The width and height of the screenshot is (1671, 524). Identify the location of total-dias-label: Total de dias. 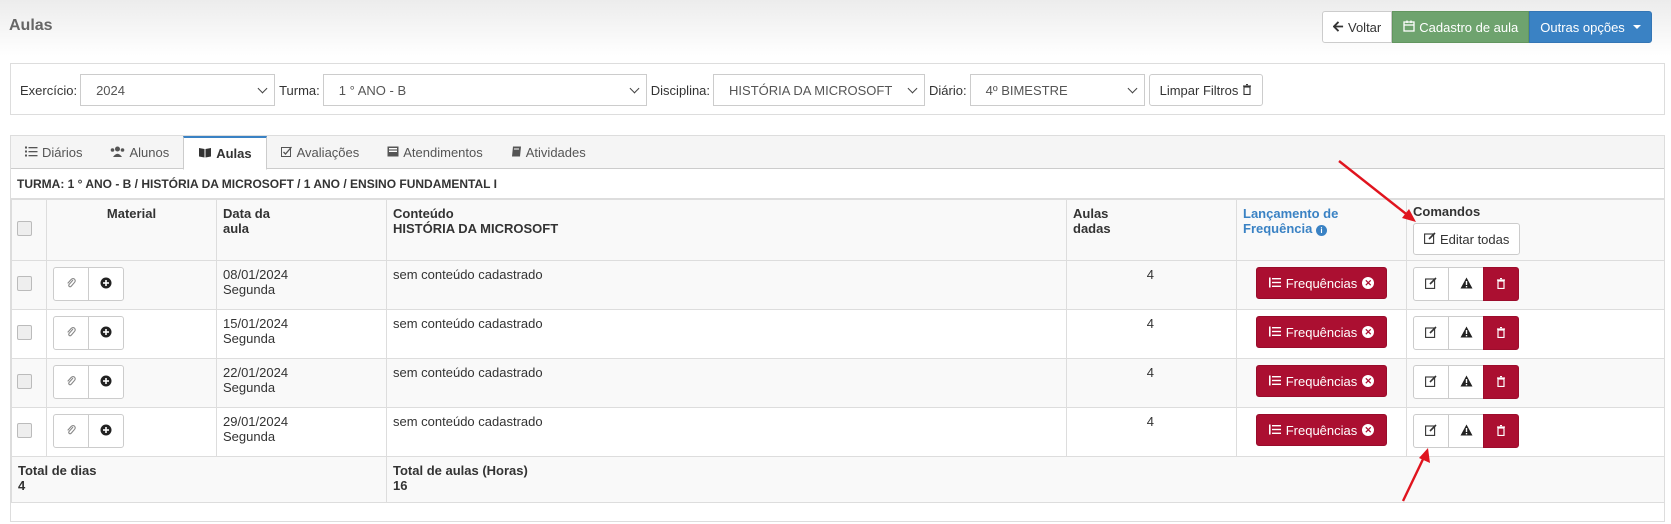
(57, 470).